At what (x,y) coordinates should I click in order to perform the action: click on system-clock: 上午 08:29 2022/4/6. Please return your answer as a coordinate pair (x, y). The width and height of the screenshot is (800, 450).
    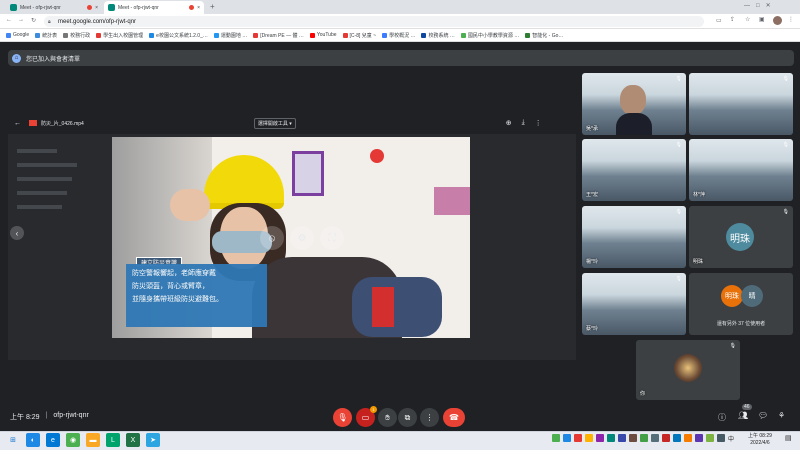
    Looking at the image, I should click on (760, 440).